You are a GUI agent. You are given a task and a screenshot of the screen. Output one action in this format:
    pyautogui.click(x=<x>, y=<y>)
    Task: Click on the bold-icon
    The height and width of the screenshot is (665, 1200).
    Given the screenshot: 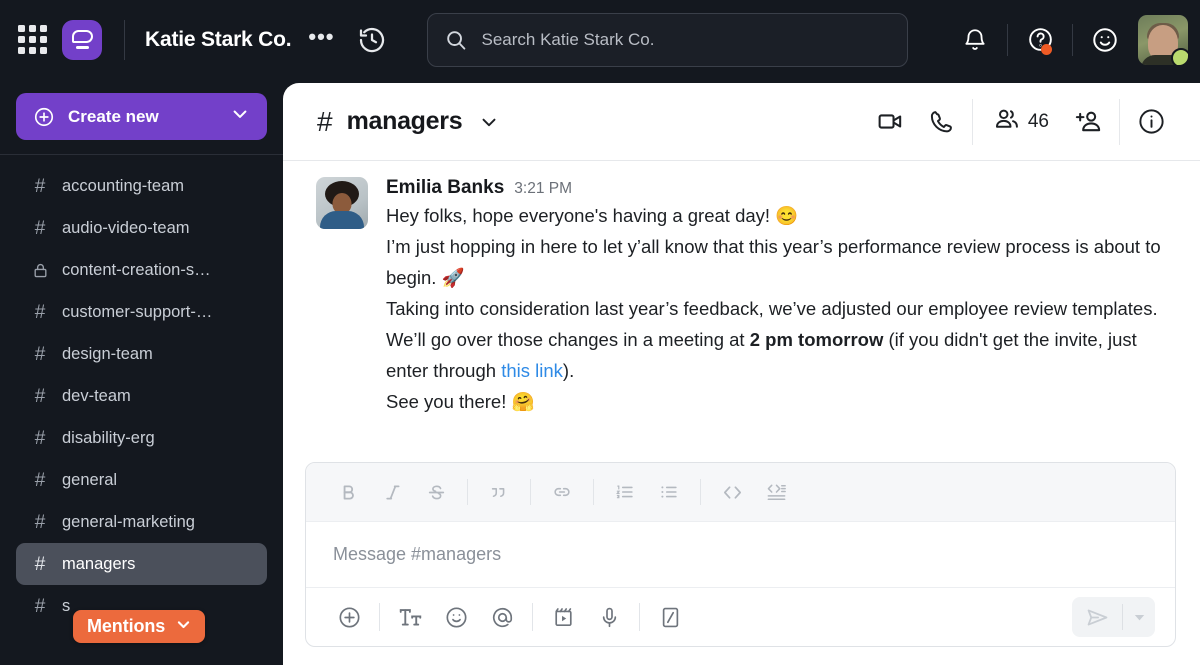 What is the action you would take?
    pyautogui.click(x=348, y=492)
    